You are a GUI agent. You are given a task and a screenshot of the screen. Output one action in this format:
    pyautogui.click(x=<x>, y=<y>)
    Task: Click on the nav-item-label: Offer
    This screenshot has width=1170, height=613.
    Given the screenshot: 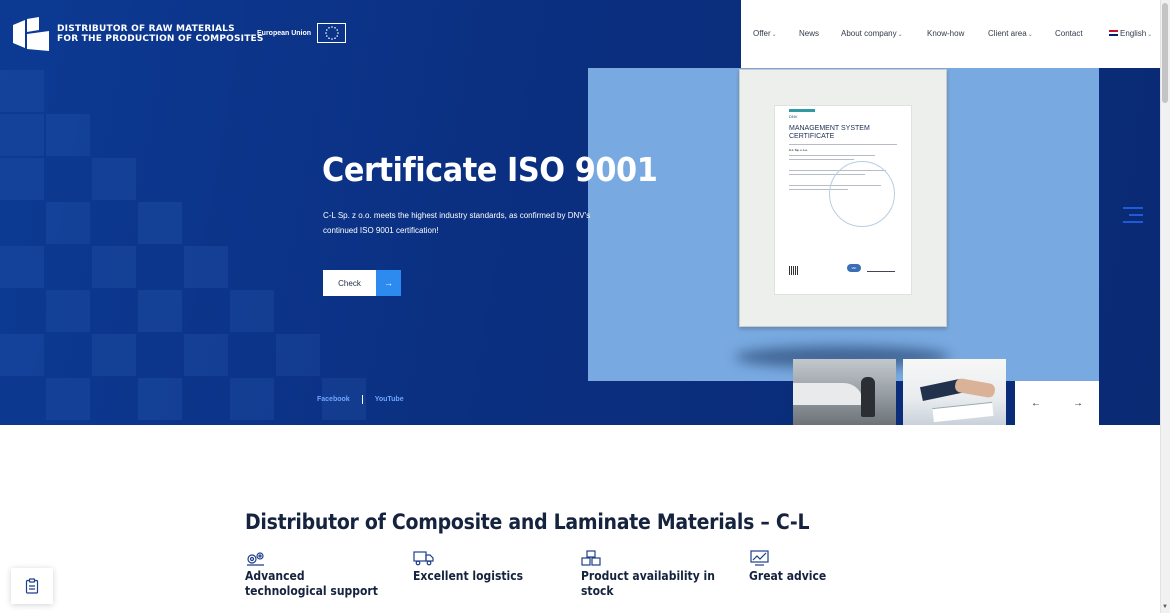 What is the action you would take?
    pyautogui.click(x=762, y=33)
    